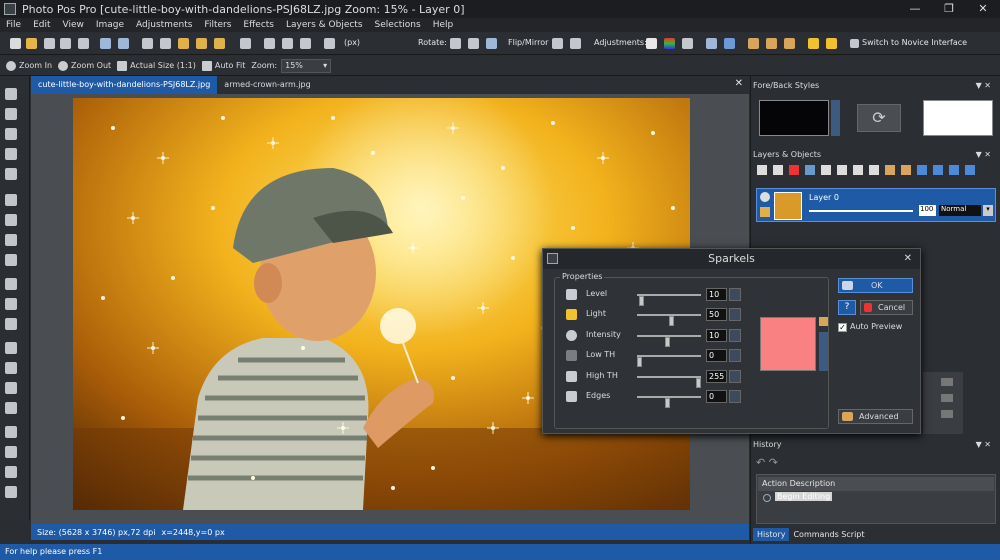 The image size is (1000, 560). What do you see at coordinates (287, 43) in the screenshot?
I see `guides-icon` at bounding box center [287, 43].